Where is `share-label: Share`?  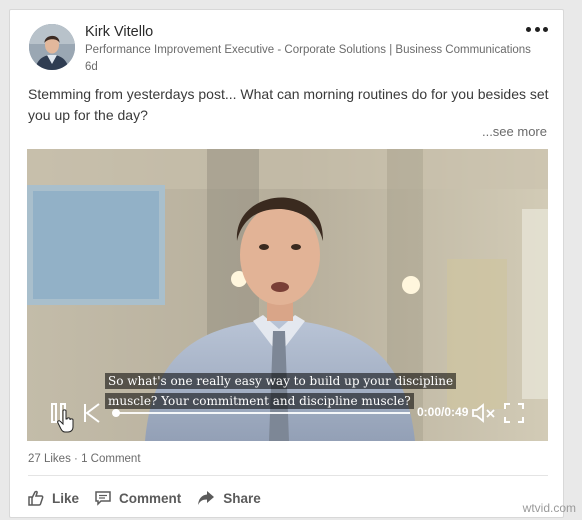 share-label: Share is located at coordinates (242, 498).